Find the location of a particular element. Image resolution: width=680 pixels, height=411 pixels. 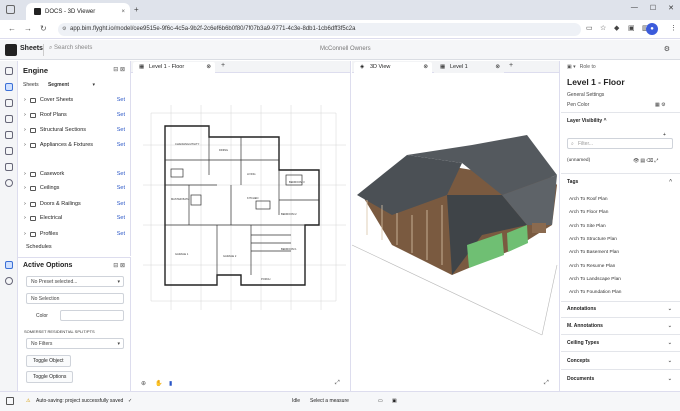

category-row: › Electrical Set is located at coordinates (74, 218).